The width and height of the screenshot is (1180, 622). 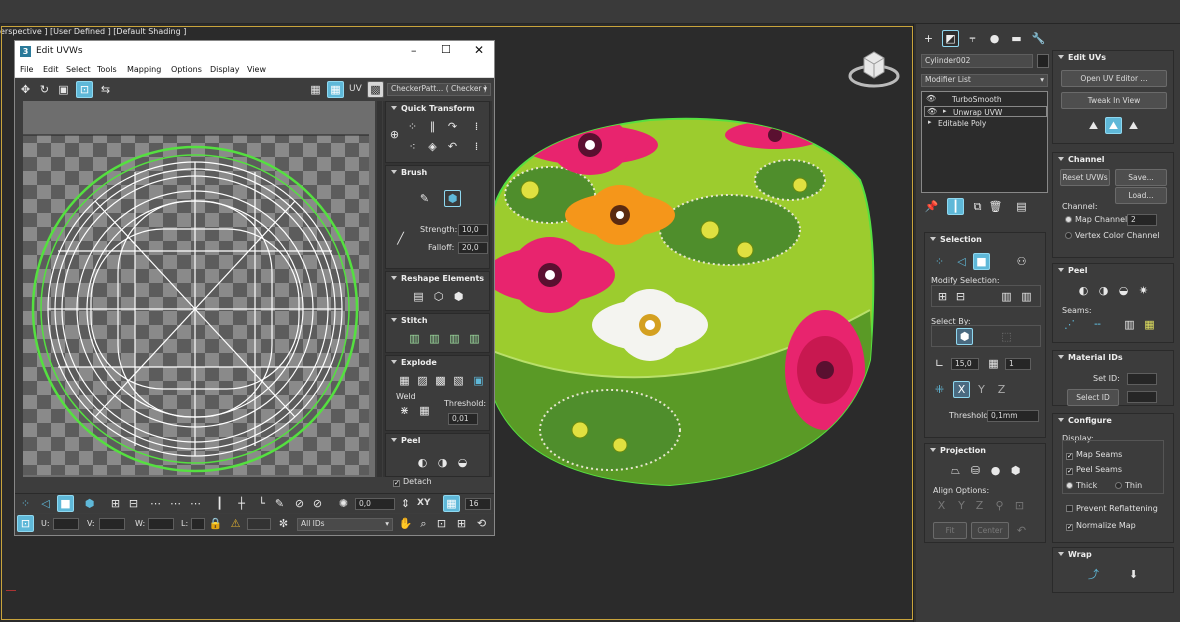 What do you see at coordinates (423, 503) in the screenshot?
I see `xy-label: XY` at bounding box center [423, 503].